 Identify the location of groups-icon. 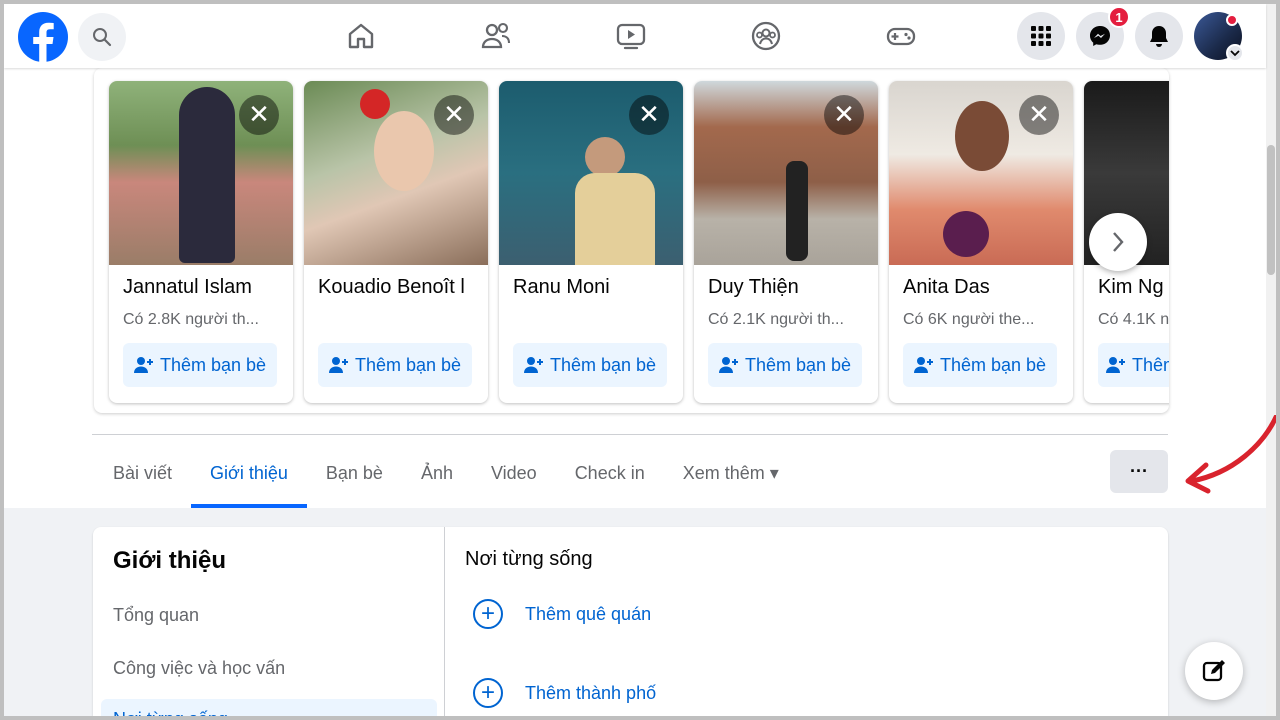
(766, 36).